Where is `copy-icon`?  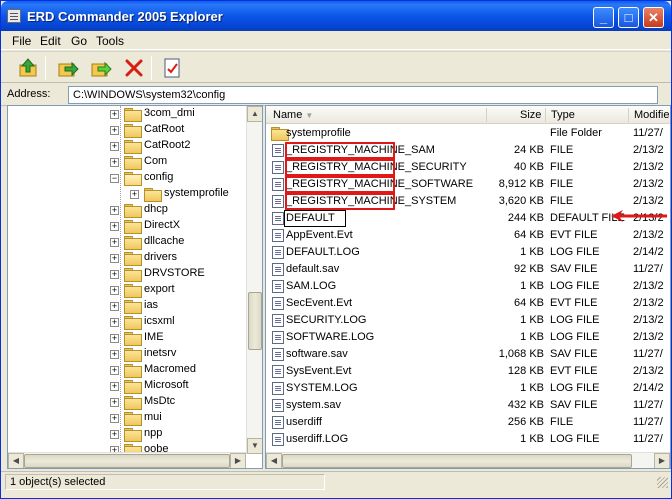 copy-icon is located at coordinates (101, 68).